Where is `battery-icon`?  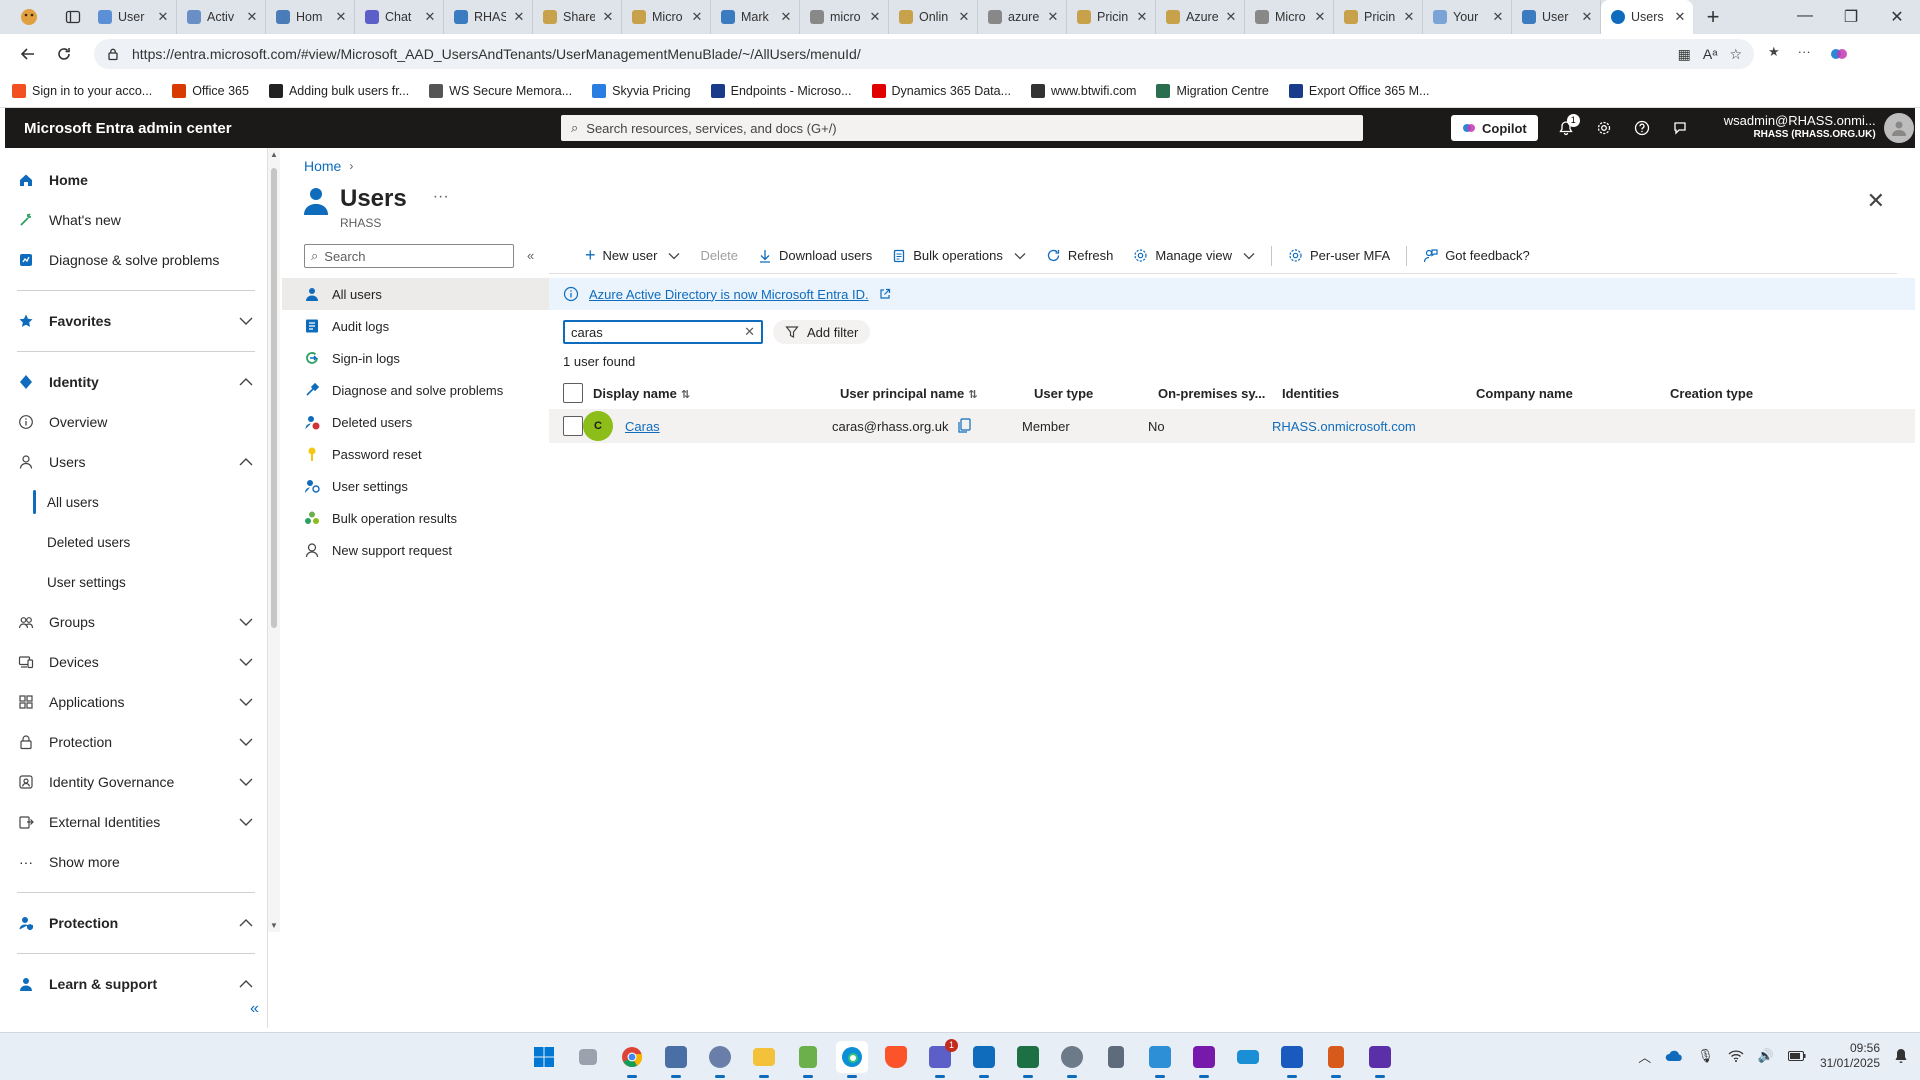 battery-icon is located at coordinates (1796, 1056).